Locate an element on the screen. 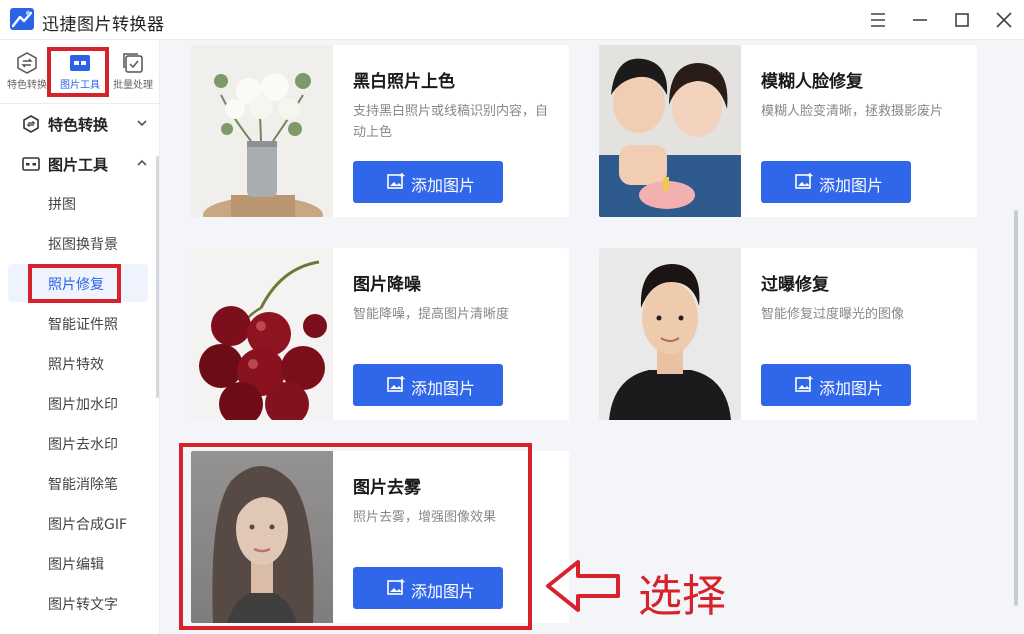 The image size is (1024, 634). flowers-vase-thumbnail is located at coordinates (262, 131).